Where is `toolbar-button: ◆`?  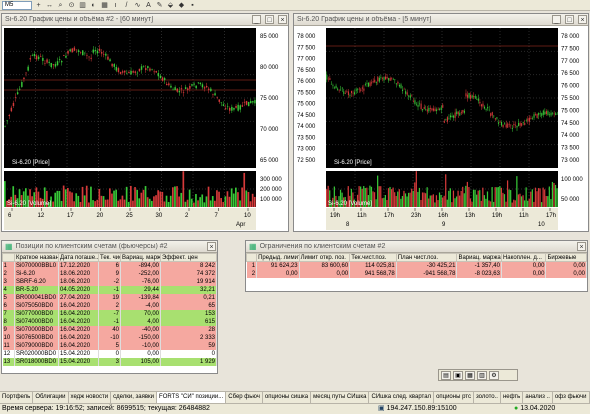
toolbar-button: ◆ is located at coordinates (181, 5).